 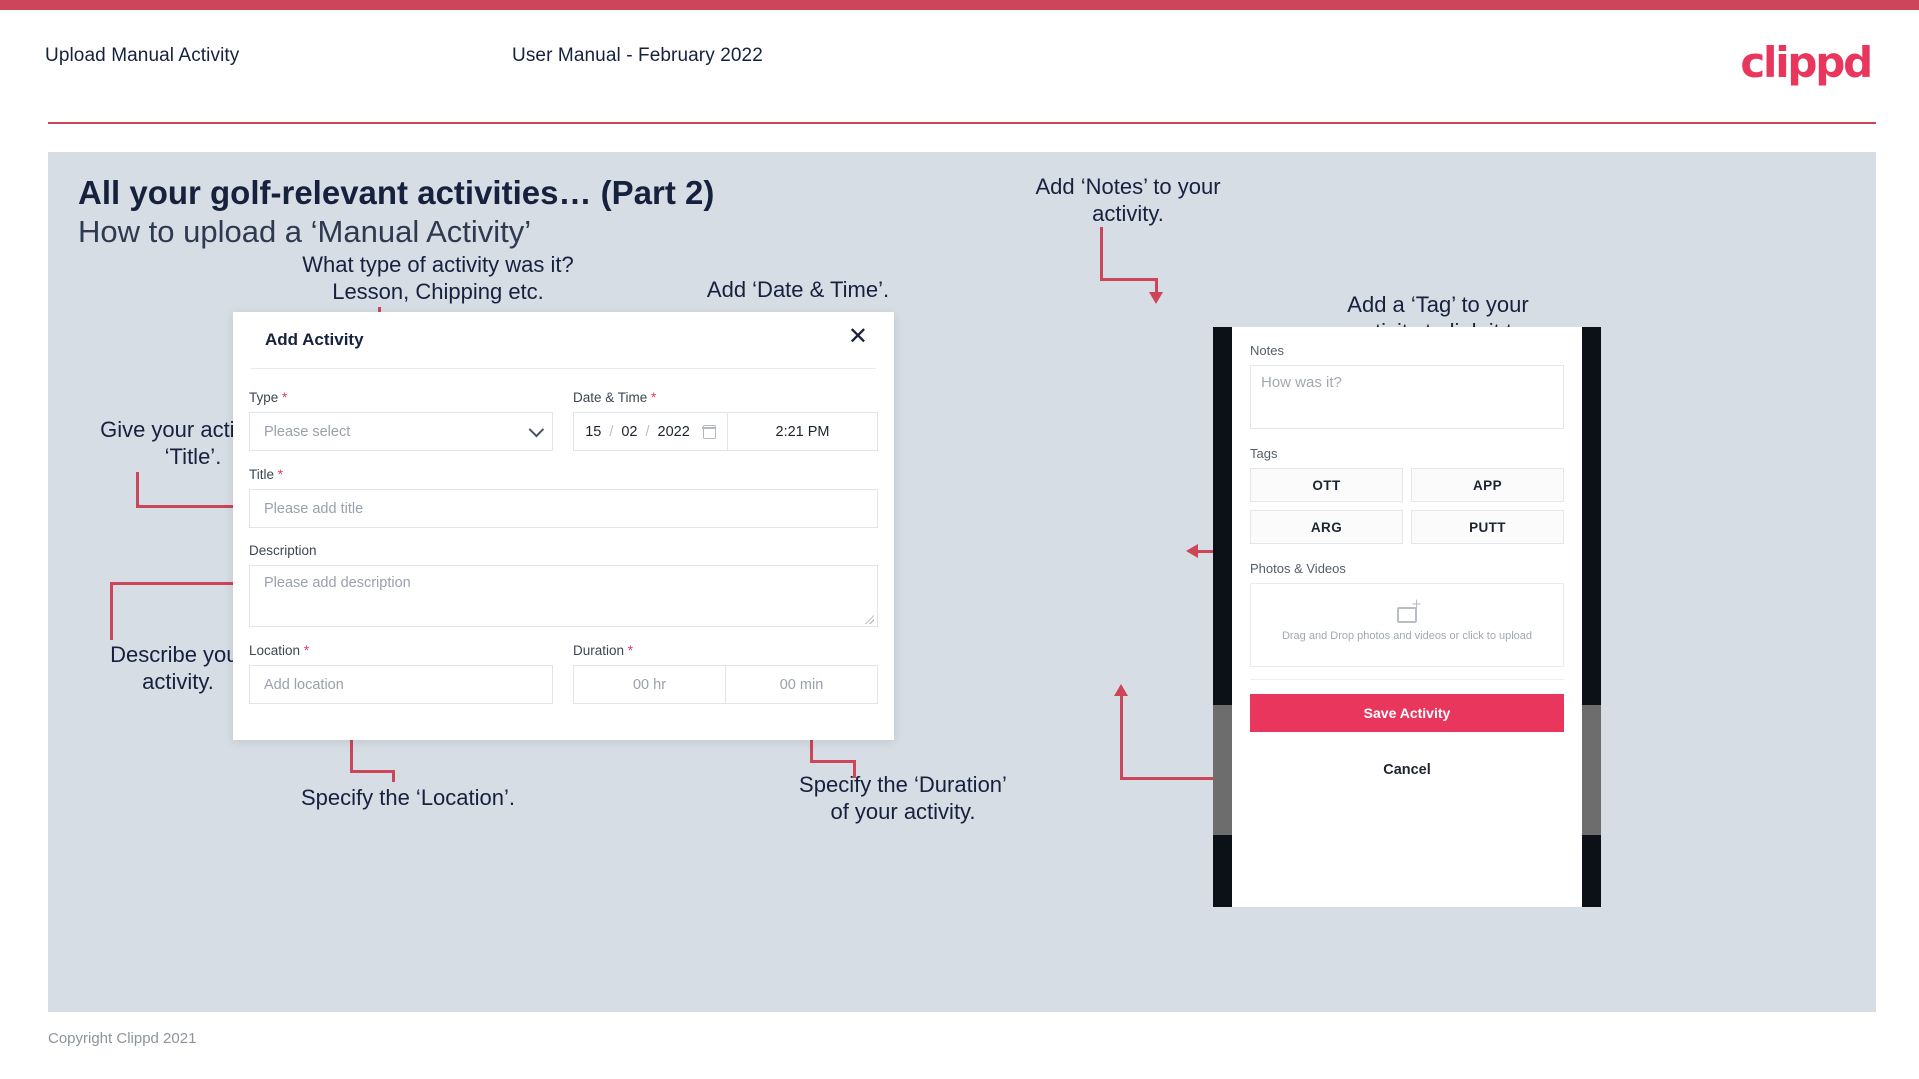 I want to click on datetime-group: 15 / 02 / 2022 2:21 PM, so click(x=725, y=431).